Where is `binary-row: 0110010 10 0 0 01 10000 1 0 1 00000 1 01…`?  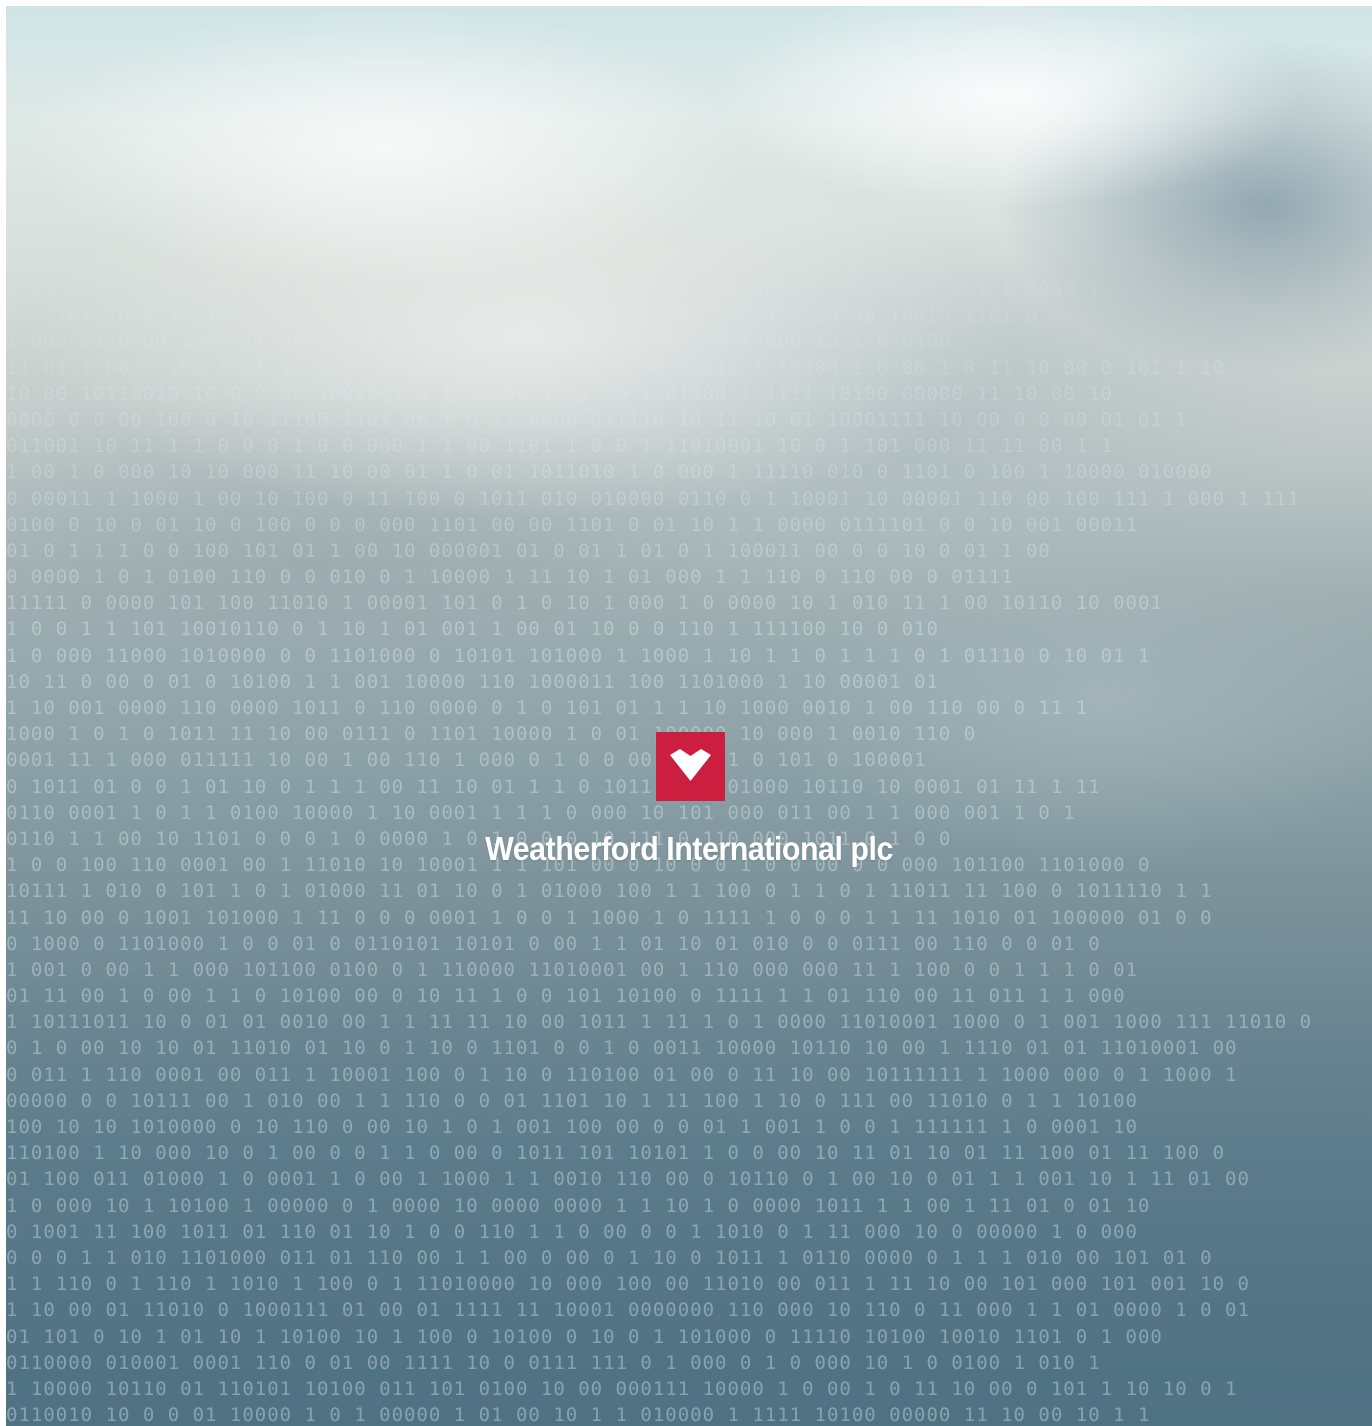 binary-row: 0110010 10 0 0 01 10000 1 0 1 00000 1 01… is located at coordinates (578, 1415).